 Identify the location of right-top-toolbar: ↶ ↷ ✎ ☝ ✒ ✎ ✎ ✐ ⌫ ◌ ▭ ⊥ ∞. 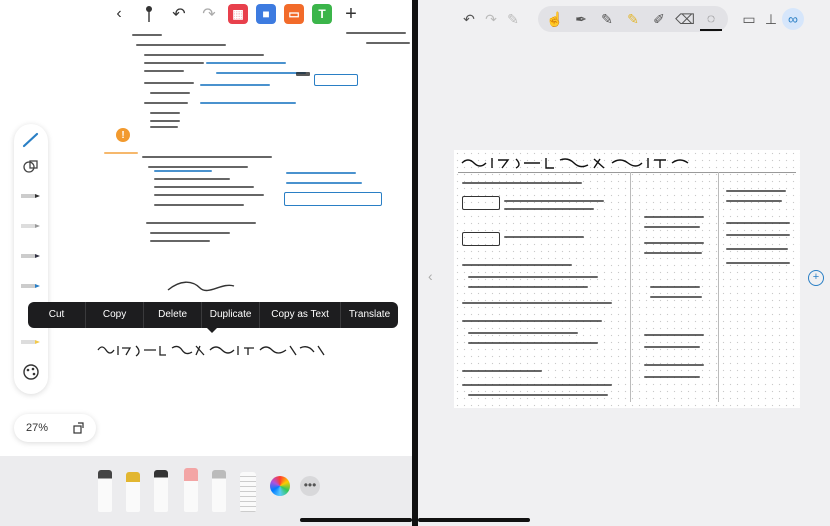
(624, 19).